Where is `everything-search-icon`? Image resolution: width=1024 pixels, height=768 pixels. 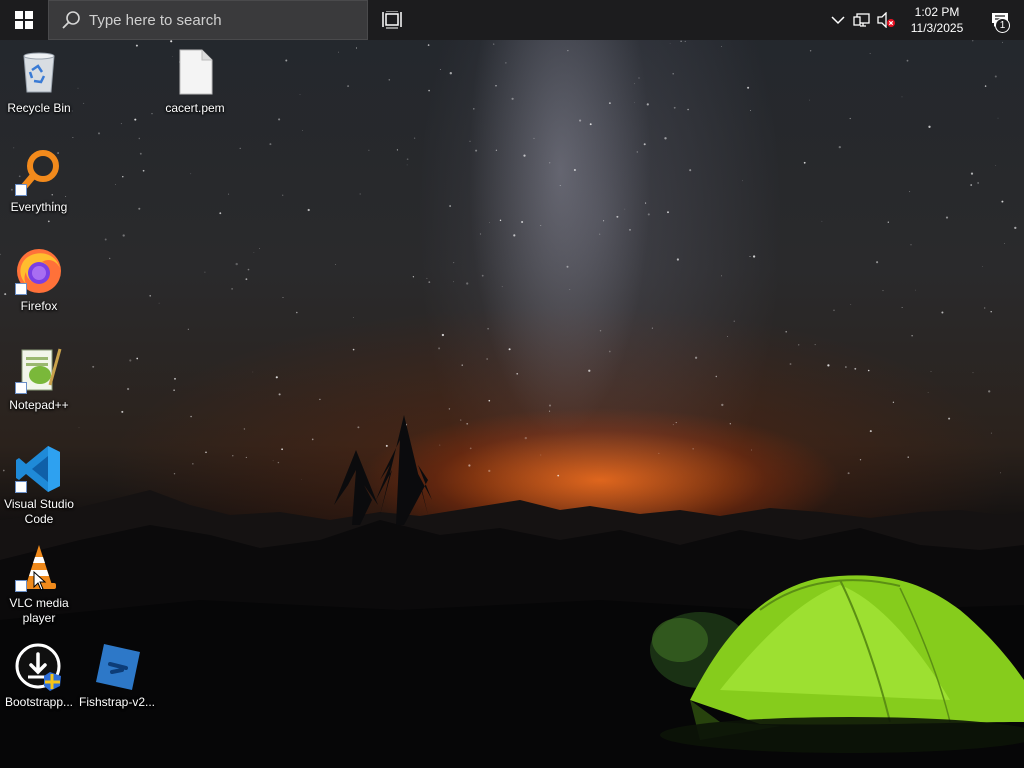
everything-search-icon is located at coordinates (39, 172).